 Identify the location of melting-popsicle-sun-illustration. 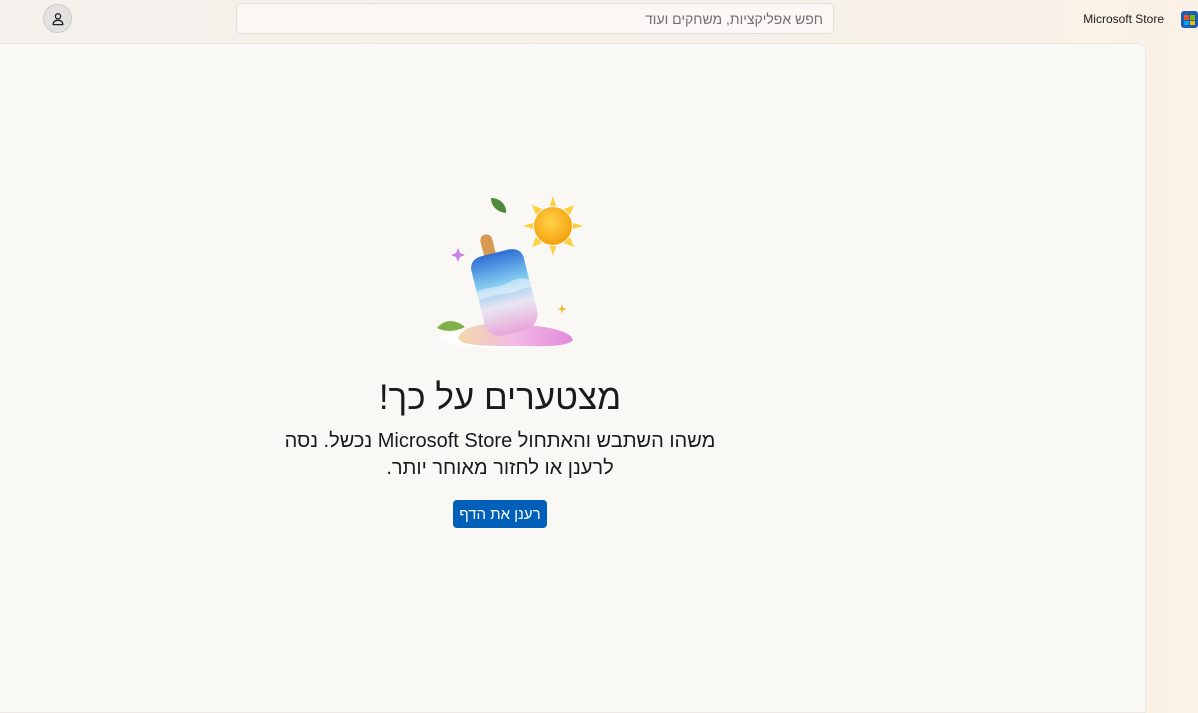
(510, 272).